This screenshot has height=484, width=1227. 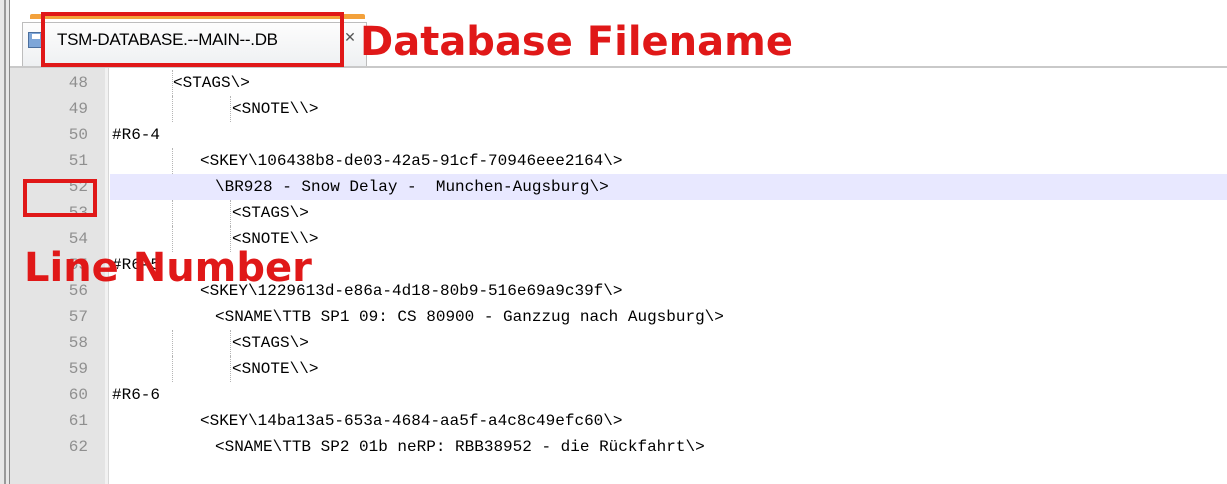 I want to click on line-number: 49, so click(x=78, y=109).